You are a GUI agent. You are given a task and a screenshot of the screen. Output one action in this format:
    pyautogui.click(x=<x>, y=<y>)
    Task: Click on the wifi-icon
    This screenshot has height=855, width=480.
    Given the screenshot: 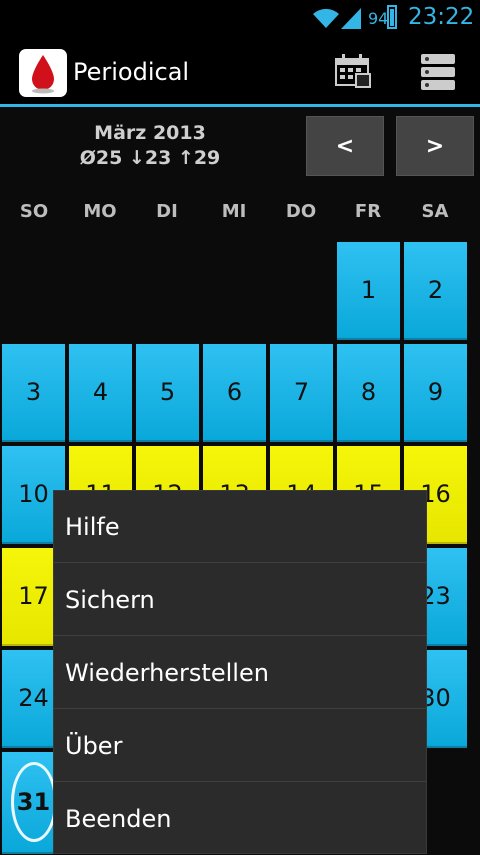 What is the action you would take?
    pyautogui.click(x=326, y=18)
    